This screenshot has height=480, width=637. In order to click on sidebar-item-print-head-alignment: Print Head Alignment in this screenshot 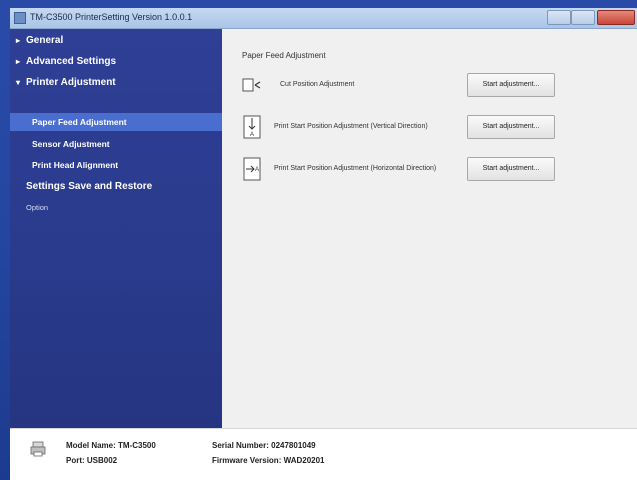, I will do `click(75, 165)`.